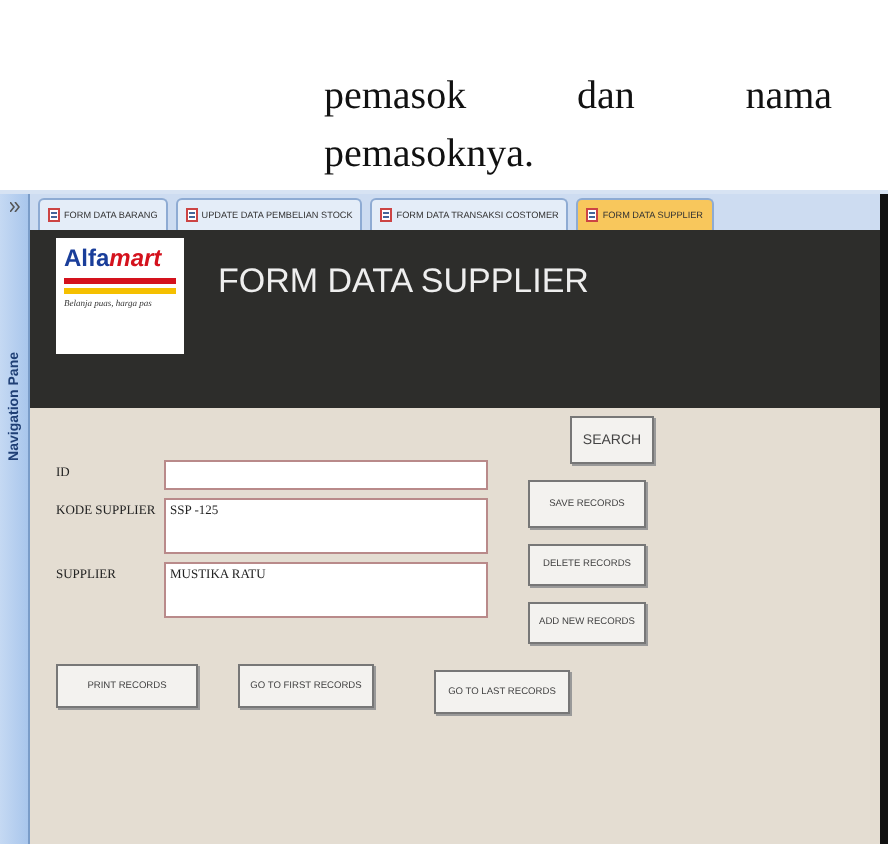 The image size is (888, 844). What do you see at coordinates (578, 97) in the screenshot?
I see `paragraph-line: pemasok dan nama` at bounding box center [578, 97].